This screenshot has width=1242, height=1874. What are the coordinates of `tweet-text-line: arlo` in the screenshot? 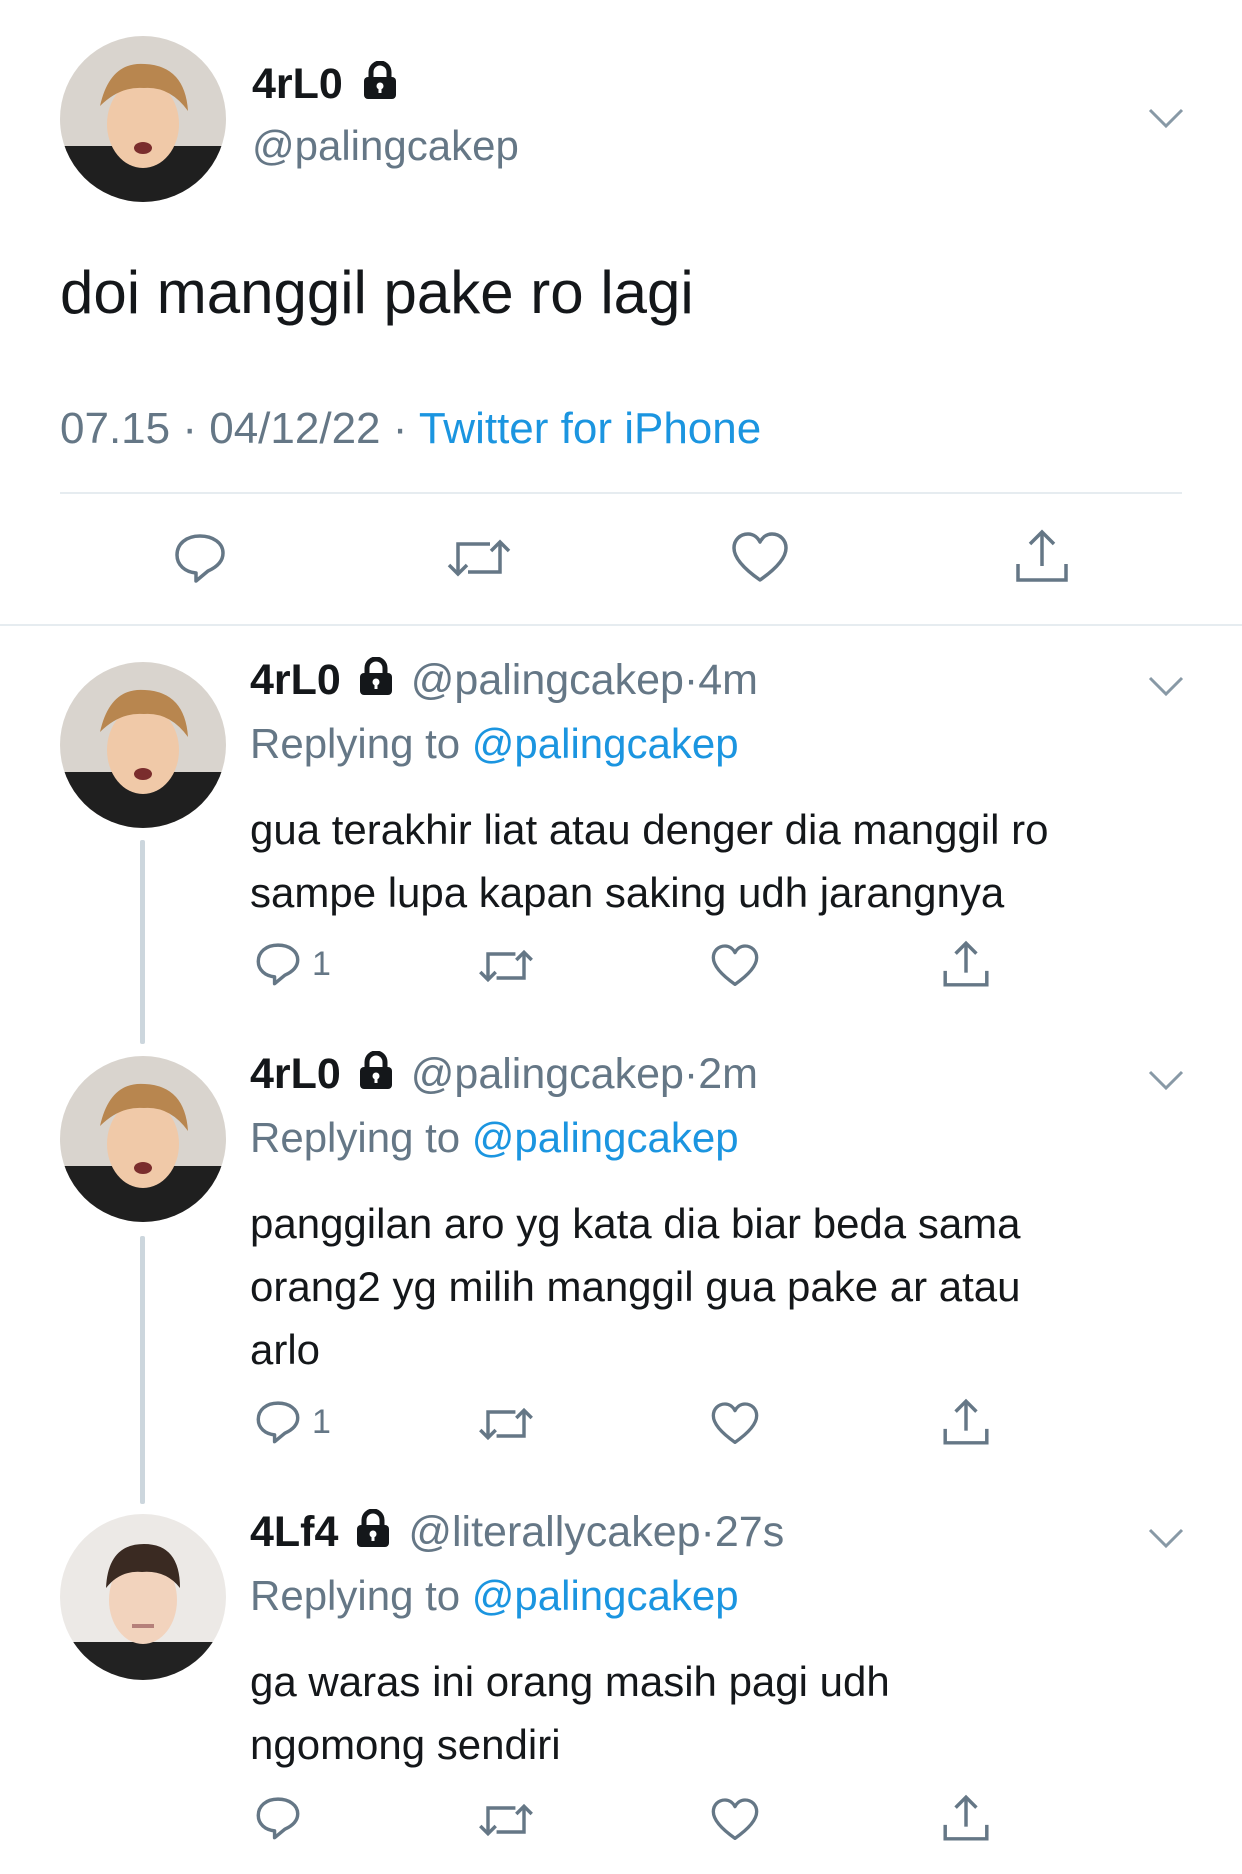 It's located at (285, 1349).